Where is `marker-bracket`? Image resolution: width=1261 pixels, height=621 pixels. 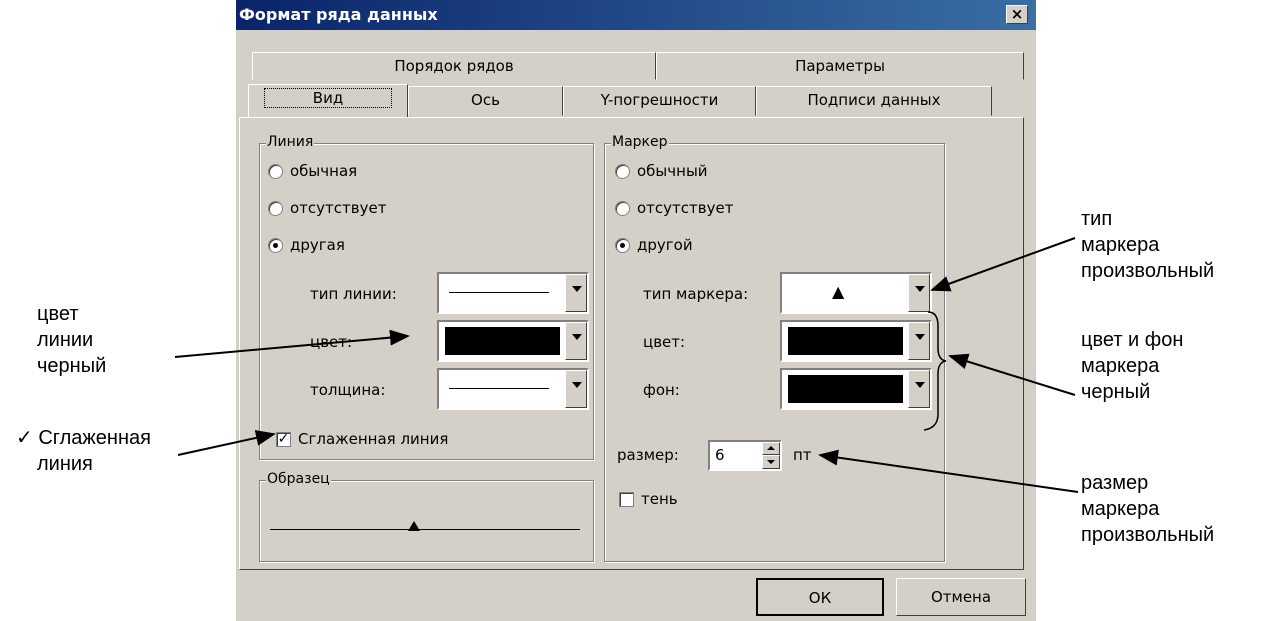 marker-bracket is located at coordinates (935, 371).